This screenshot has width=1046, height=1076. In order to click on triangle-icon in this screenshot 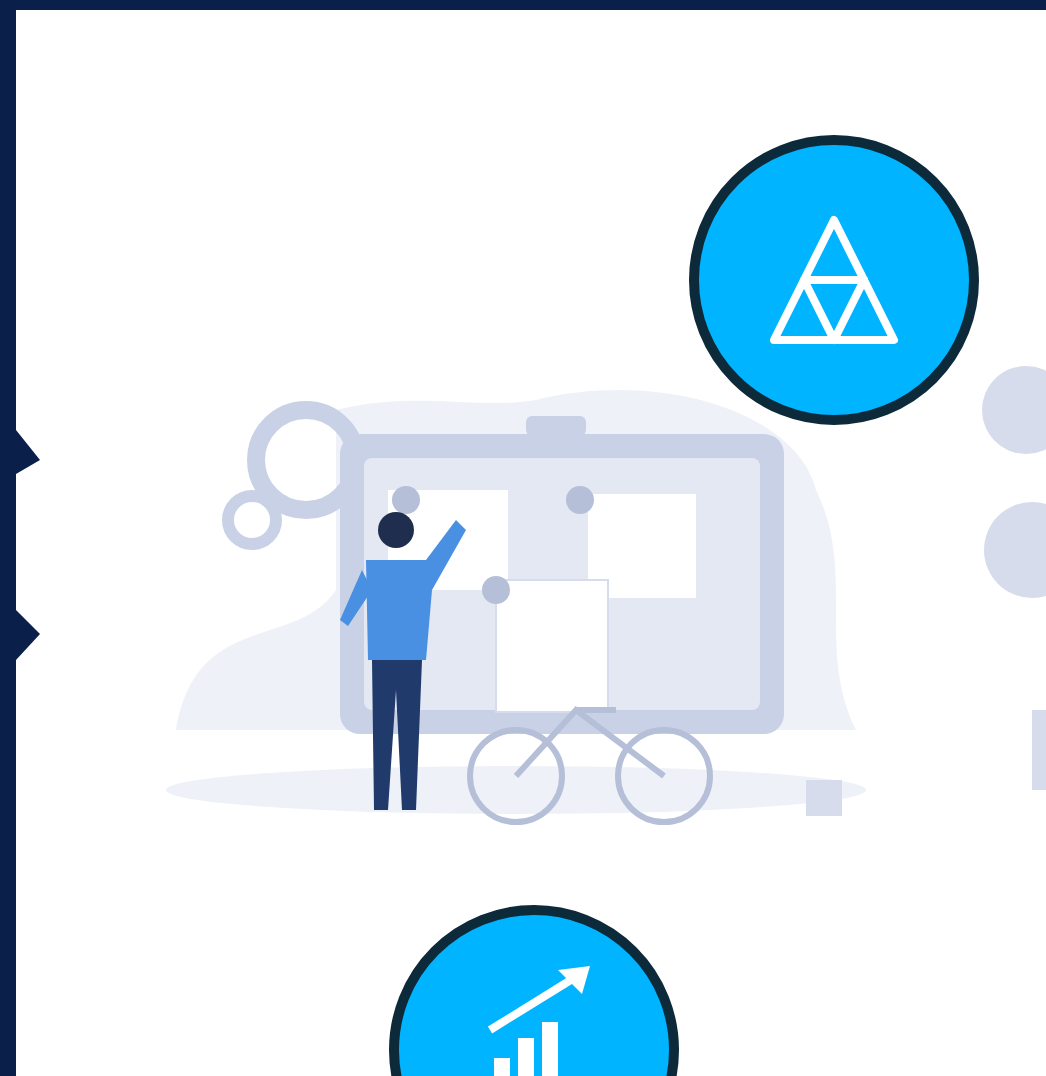, I will do `click(834, 280)`.